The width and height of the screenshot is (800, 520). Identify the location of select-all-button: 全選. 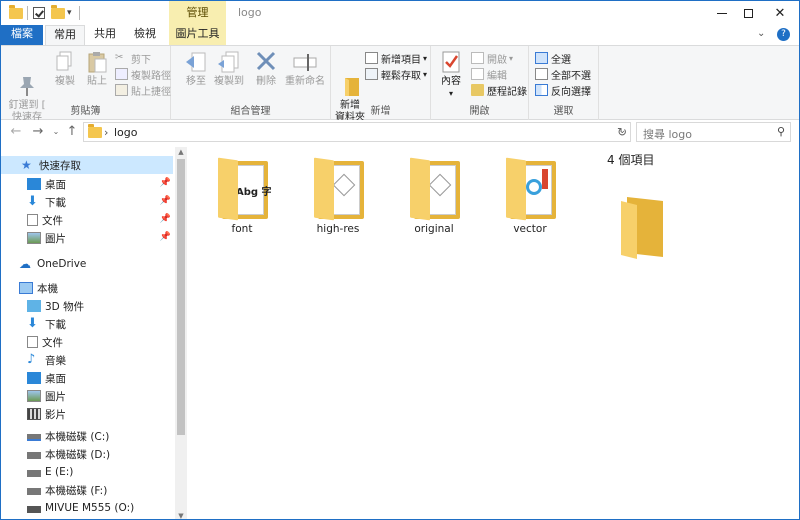
(553, 58).